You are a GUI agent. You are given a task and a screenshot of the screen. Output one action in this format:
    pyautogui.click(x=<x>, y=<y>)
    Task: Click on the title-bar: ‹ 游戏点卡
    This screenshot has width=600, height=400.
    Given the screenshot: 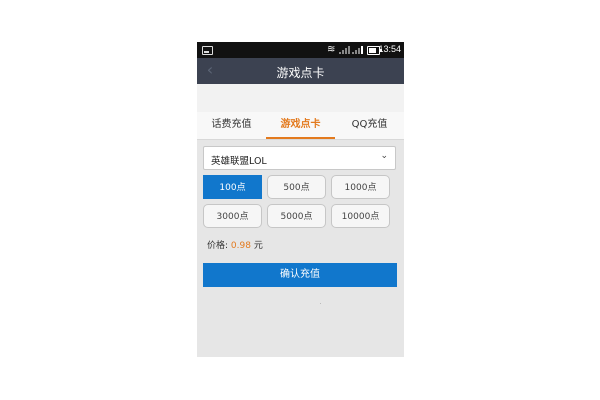 What is the action you would take?
    pyautogui.click(x=300, y=71)
    